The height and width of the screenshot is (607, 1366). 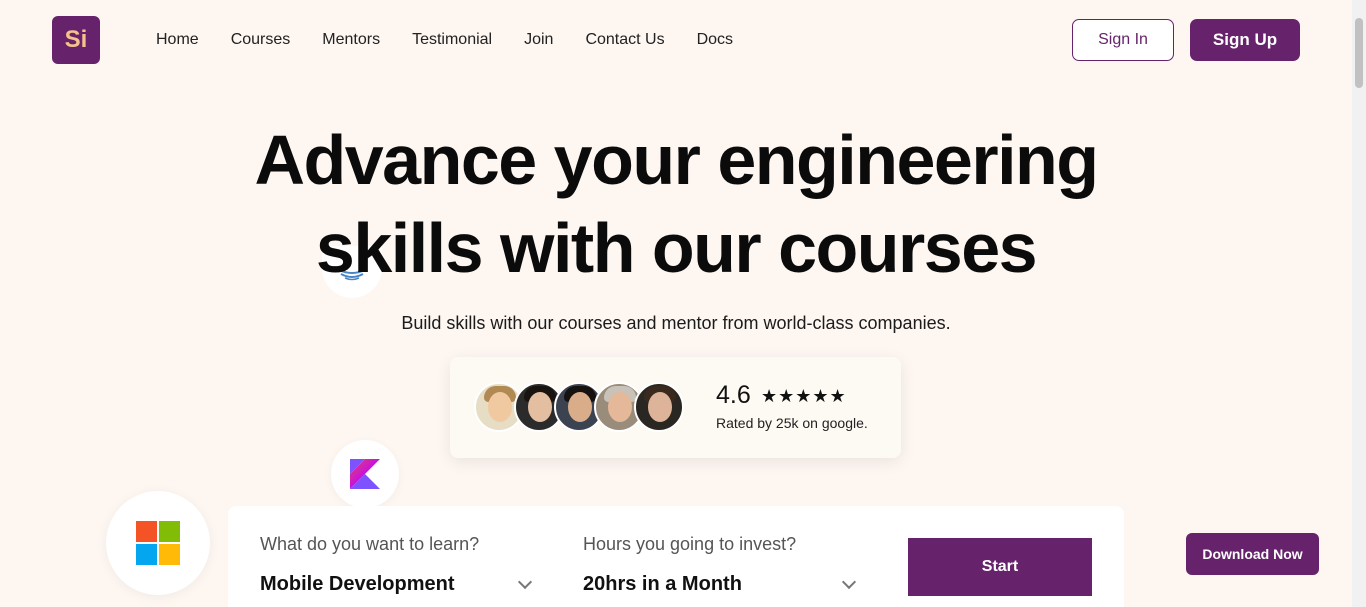 I want to click on rating-stars: ★★★★★, so click(x=804, y=396).